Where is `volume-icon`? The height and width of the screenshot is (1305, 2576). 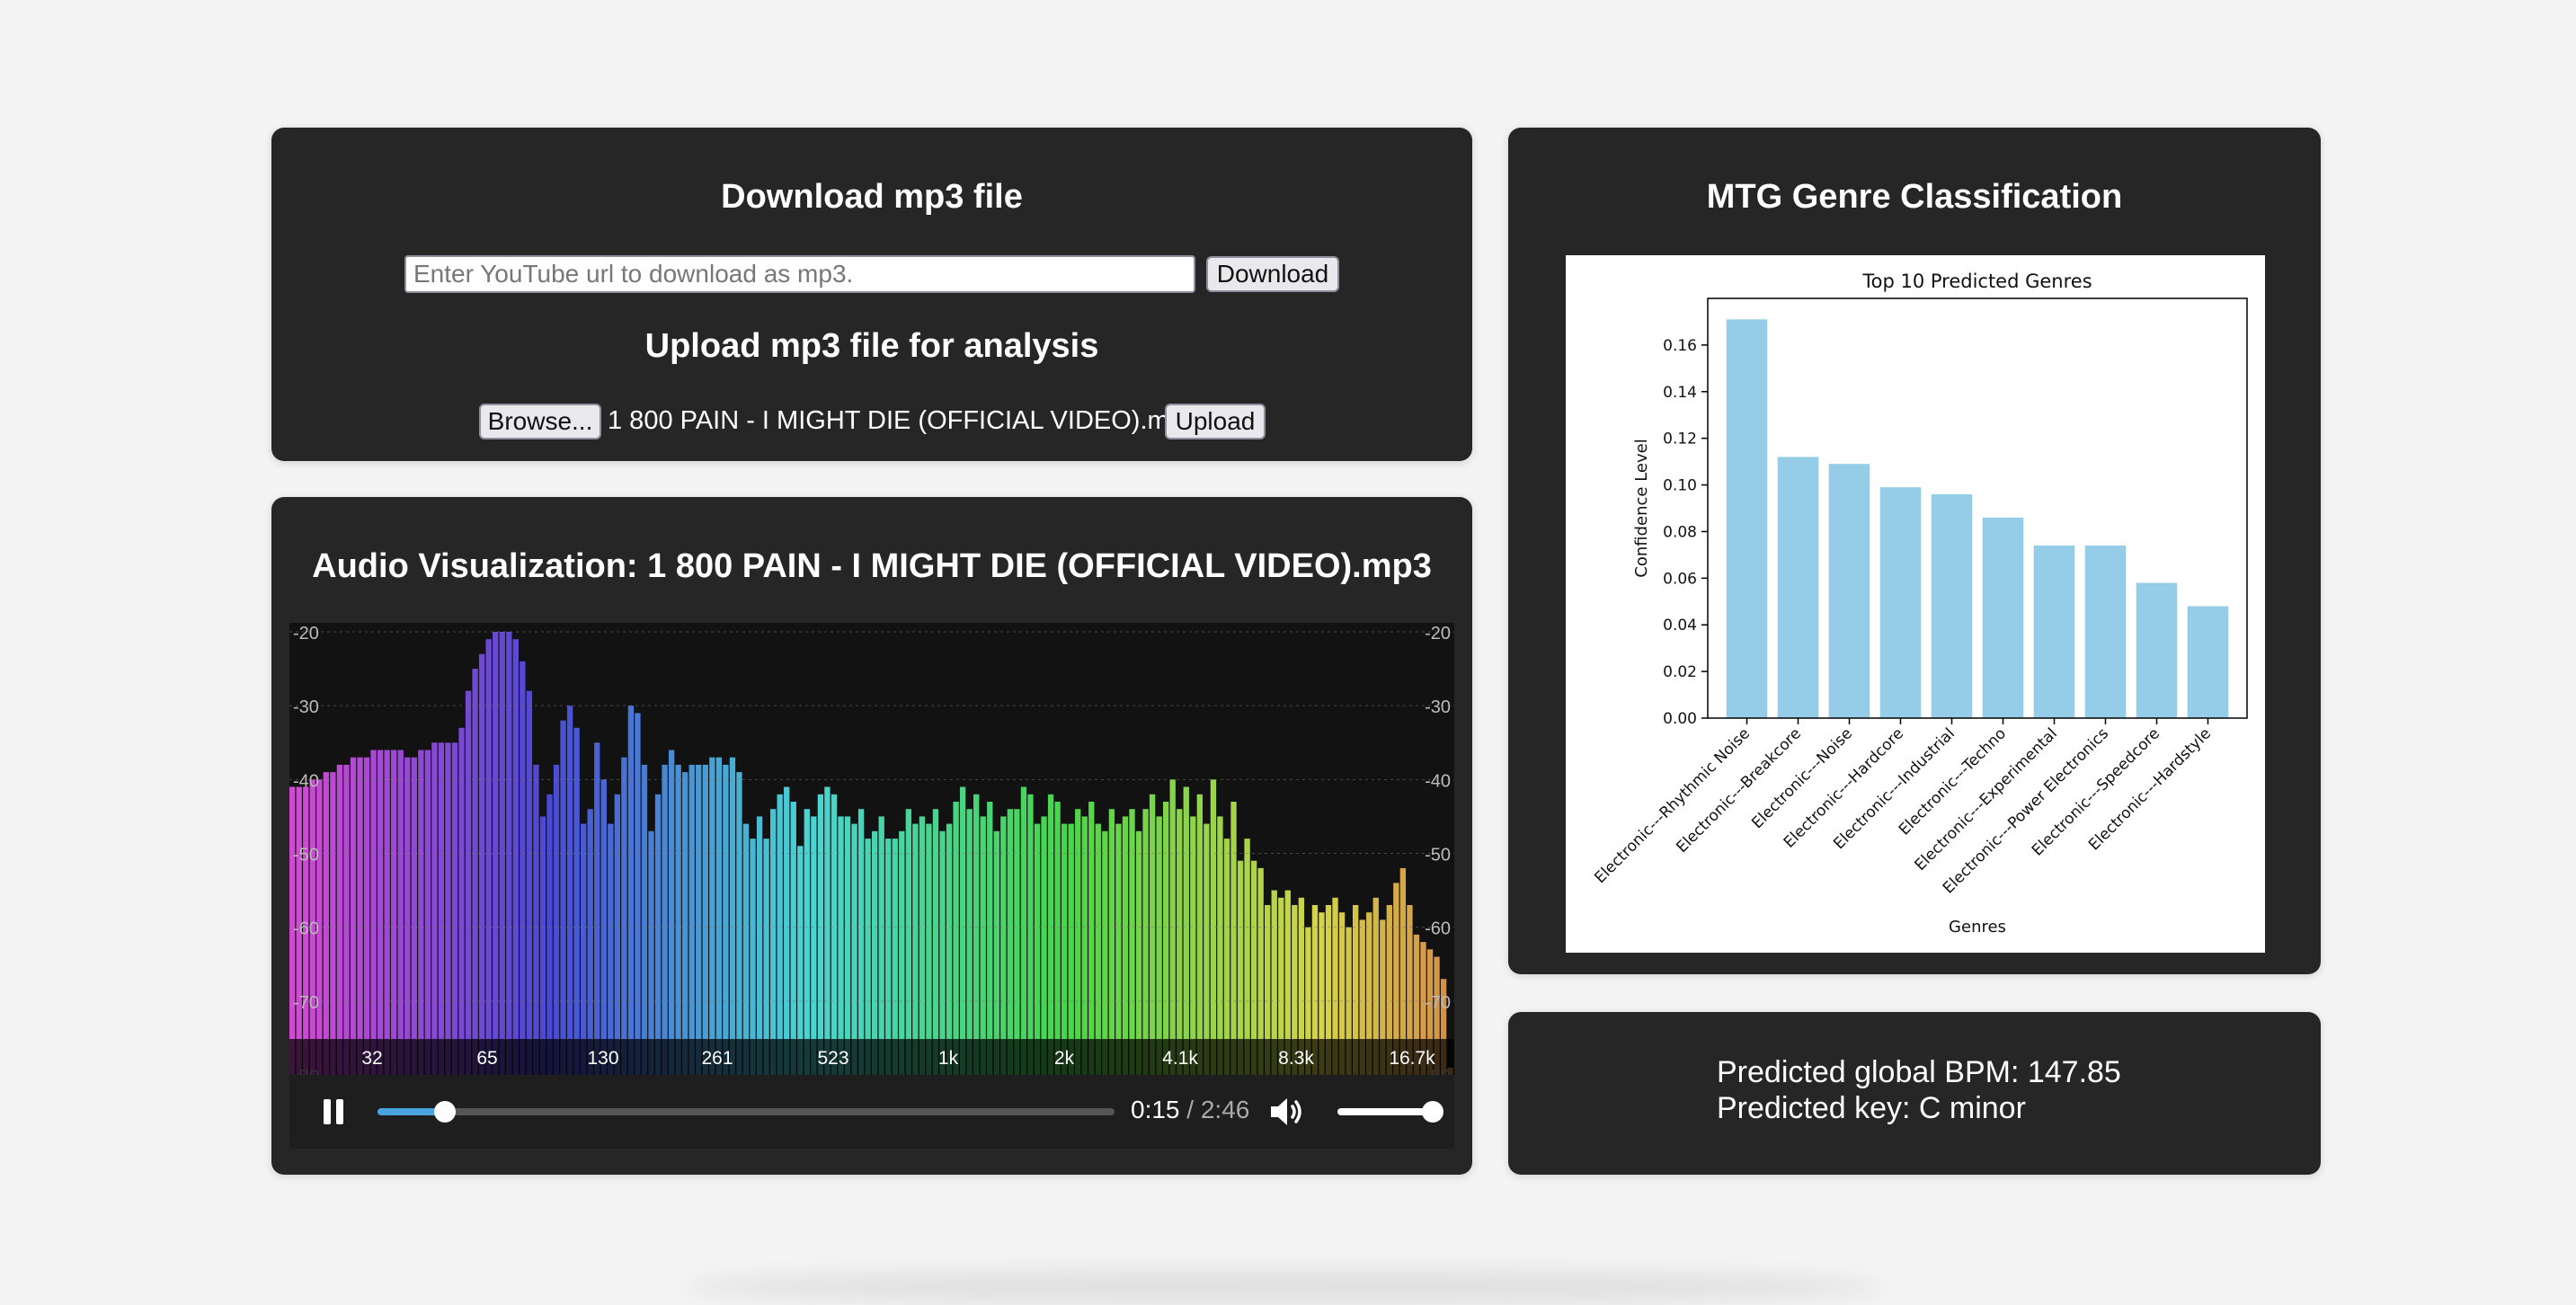 volume-icon is located at coordinates (1287, 1111).